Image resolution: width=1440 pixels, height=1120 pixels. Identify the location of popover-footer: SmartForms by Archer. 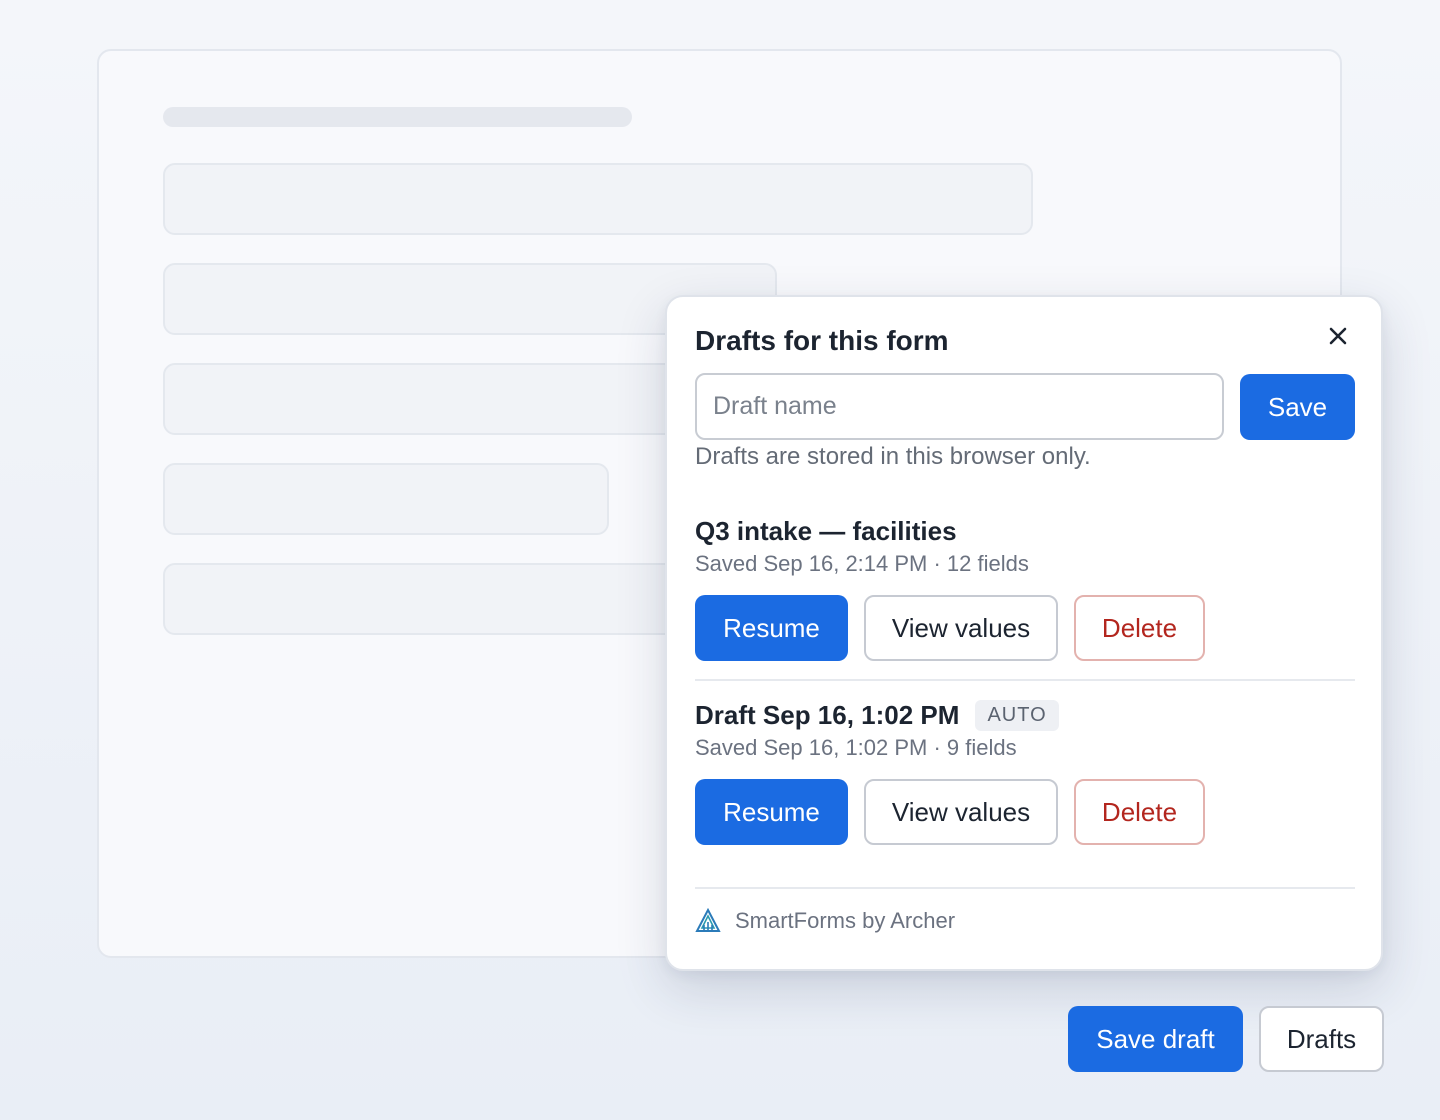
(825, 921).